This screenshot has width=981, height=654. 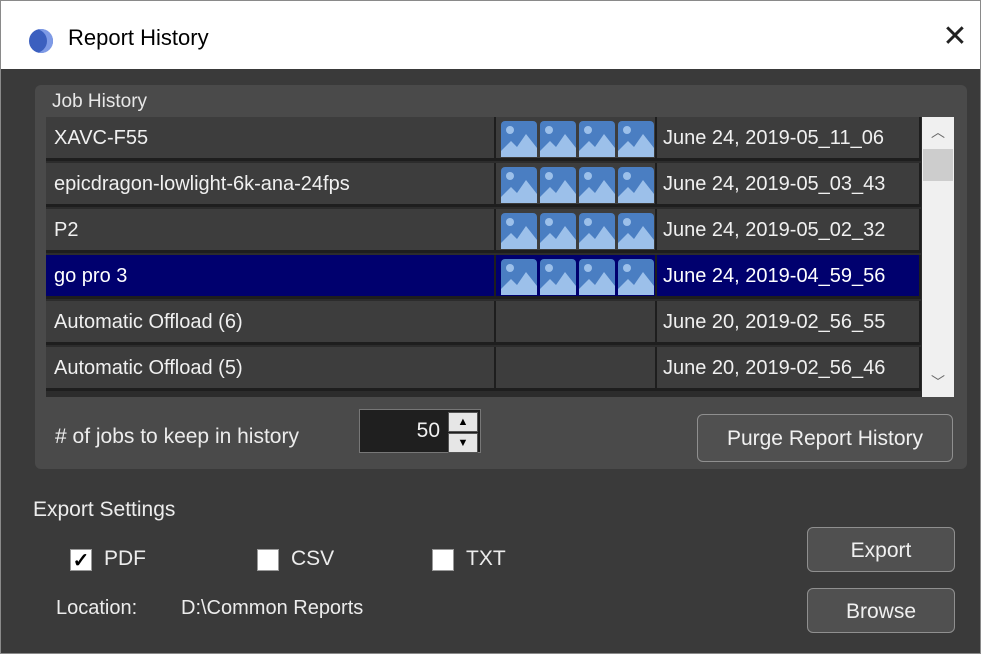 What do you see at coordinates (177, 436) in the screenshot?
I see `jobs-to-keep-label: # of jobs to keep in history` at bounding box center [177, 436].